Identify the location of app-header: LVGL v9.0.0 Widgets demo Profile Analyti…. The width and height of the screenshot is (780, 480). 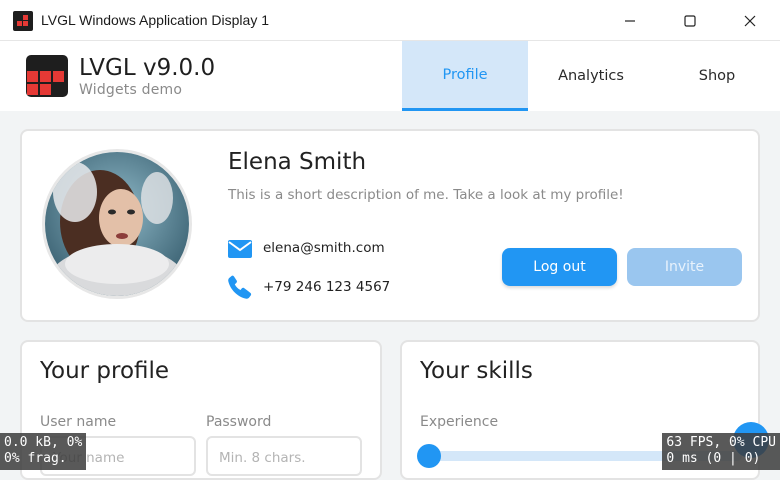
(390, 76).